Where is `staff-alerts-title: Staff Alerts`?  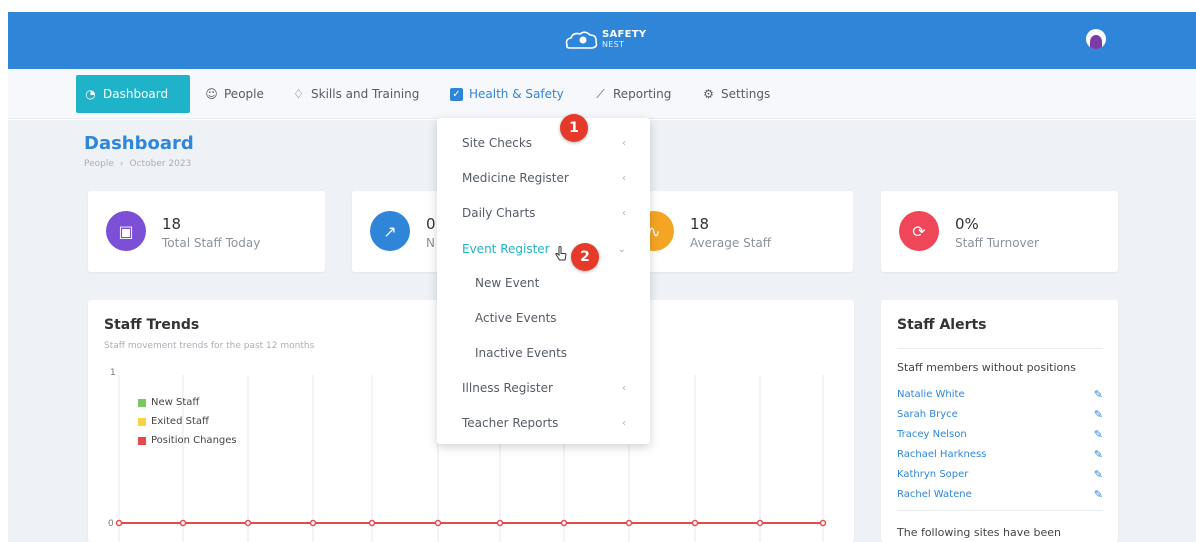
staff-alerts-title: Staff Alerts is located at coordinates (942, 325).